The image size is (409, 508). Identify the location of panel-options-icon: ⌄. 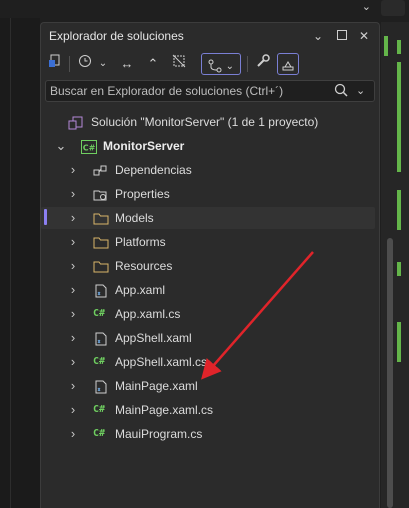
(318, 36).